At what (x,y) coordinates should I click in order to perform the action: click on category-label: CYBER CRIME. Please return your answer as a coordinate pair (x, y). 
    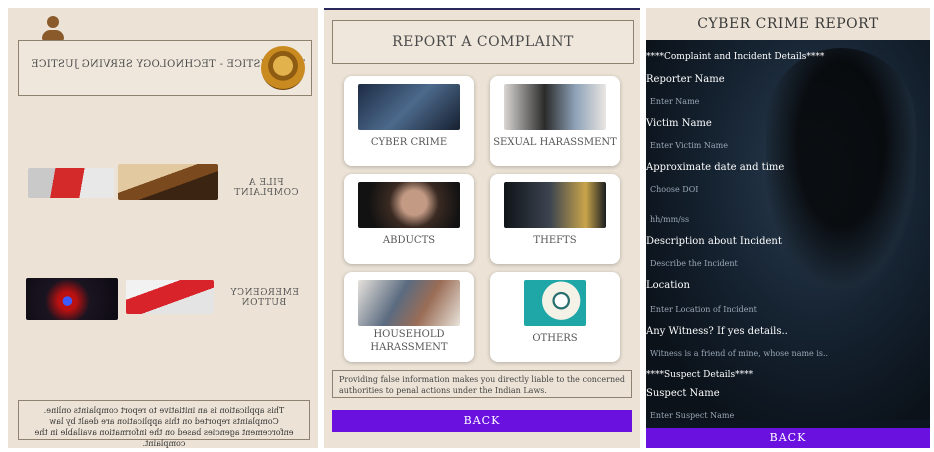
    Looking at the image, I should click on (409, 142).